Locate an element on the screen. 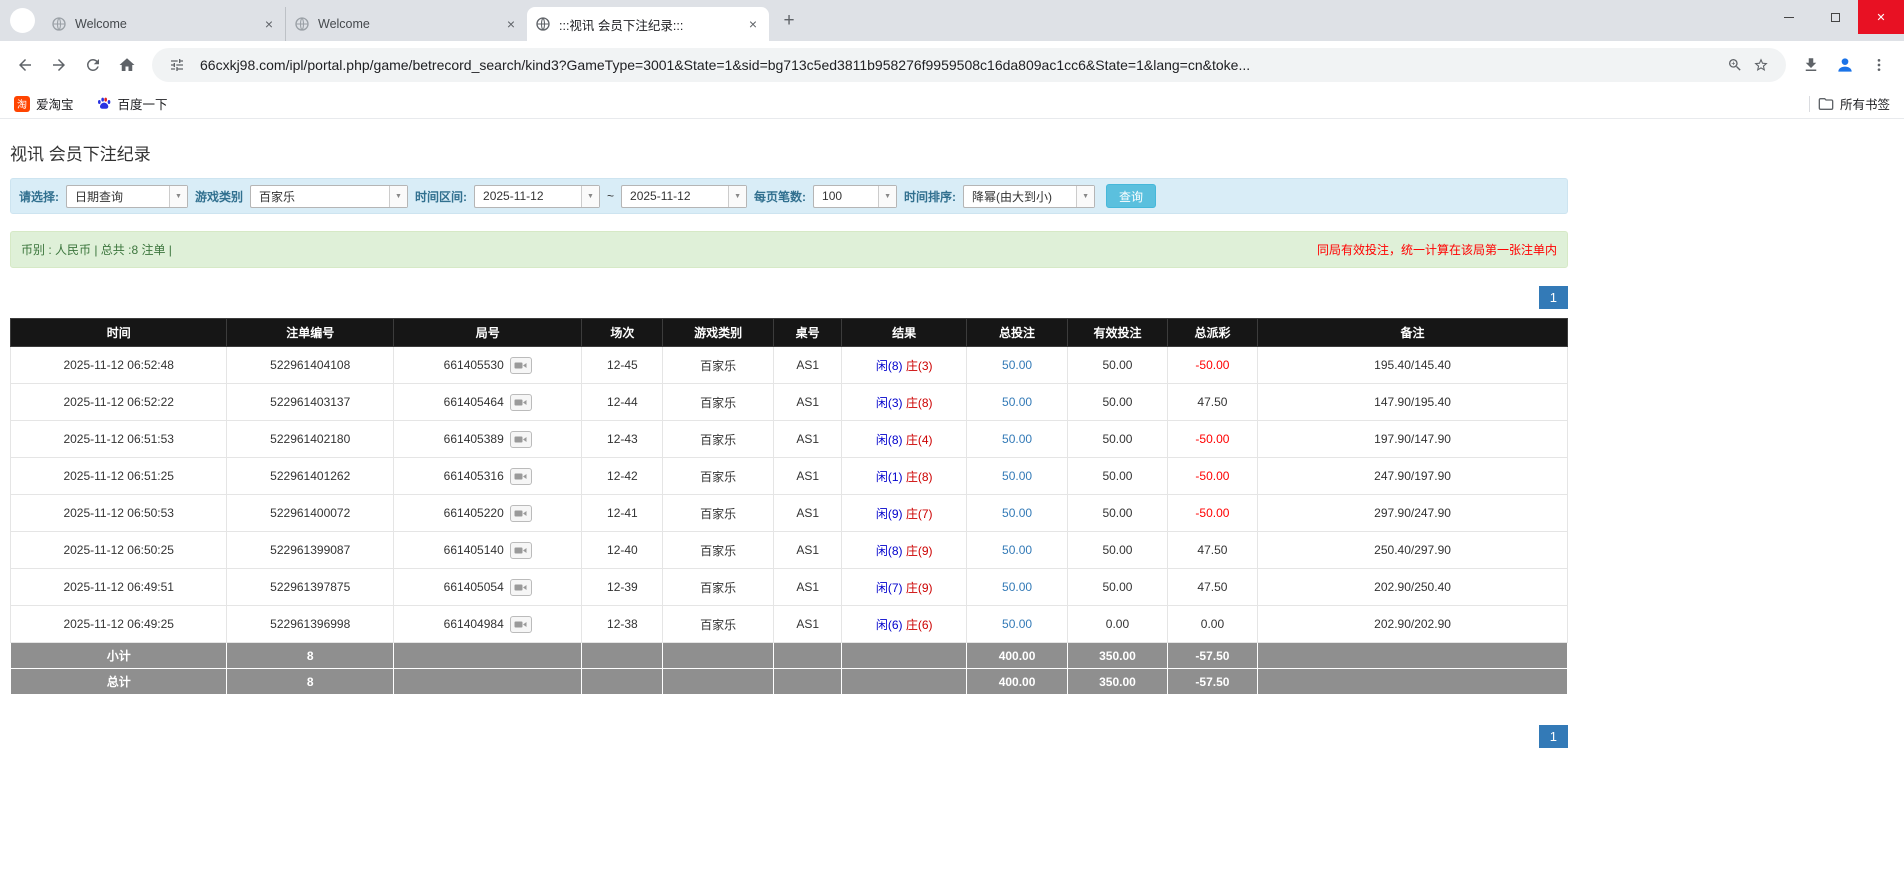  back-button is located at coordinates (25, 65).